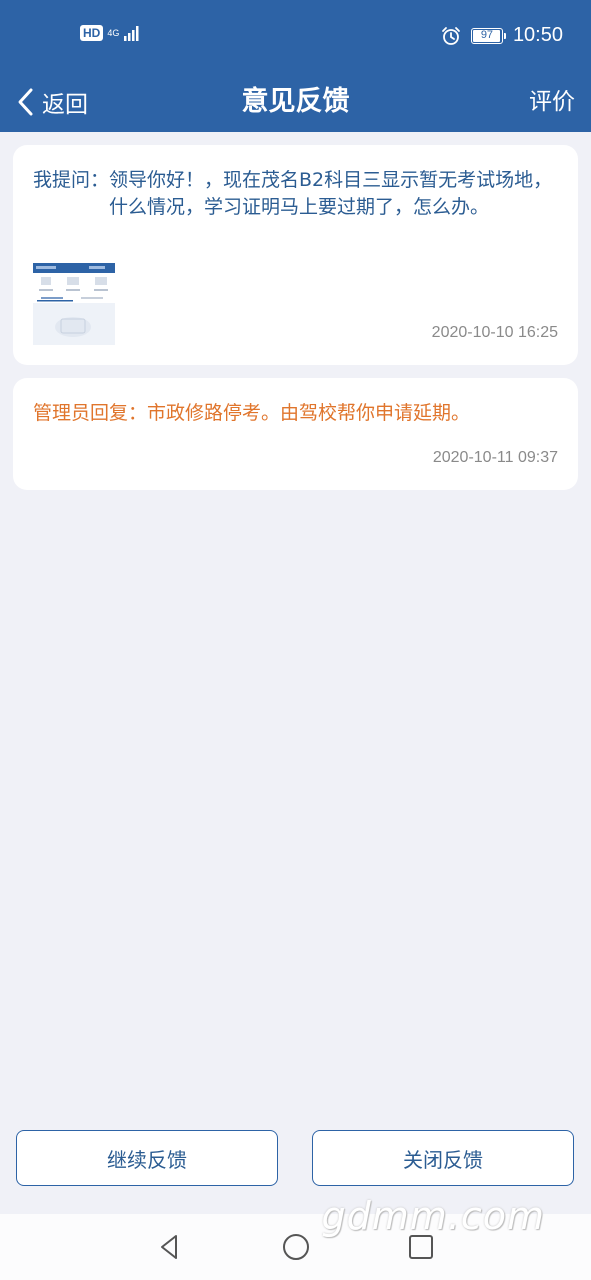  I want to click on status-left: HD 4G, so click(110, 33).